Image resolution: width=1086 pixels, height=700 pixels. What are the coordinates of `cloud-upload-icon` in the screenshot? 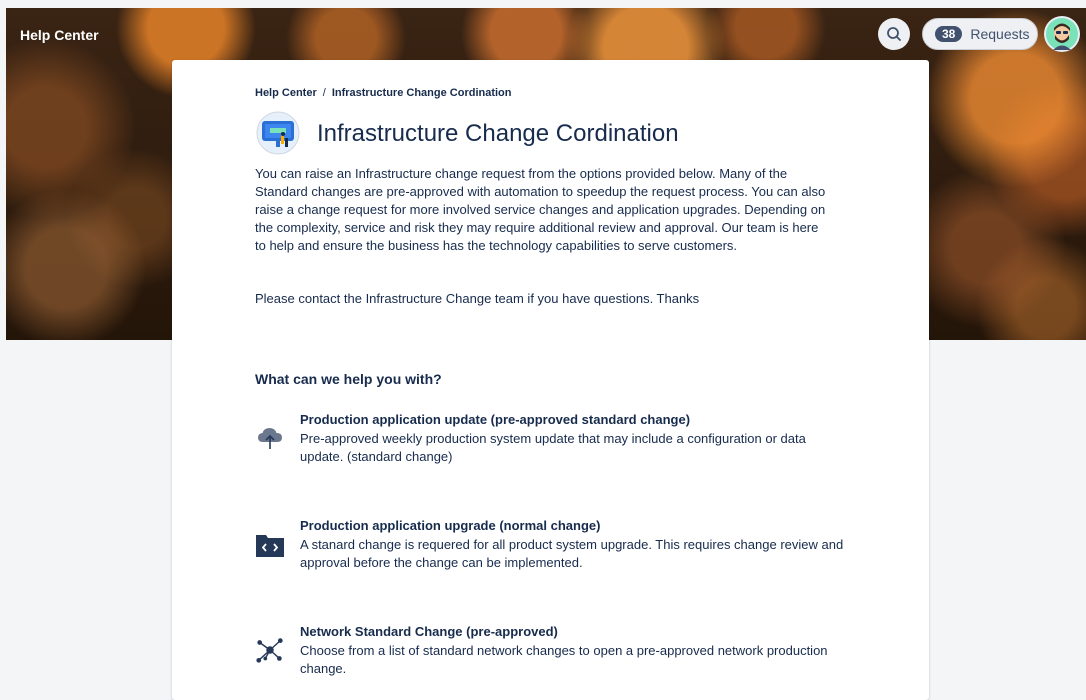 It's located at (270, 438).